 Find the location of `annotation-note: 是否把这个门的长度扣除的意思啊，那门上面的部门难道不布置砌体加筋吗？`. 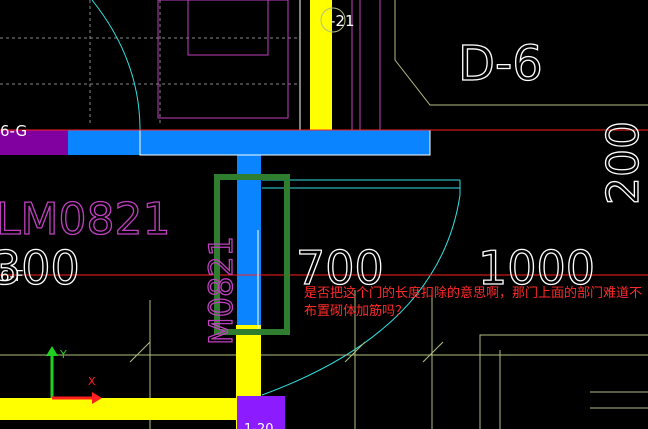

annotation-note: 是否把这个门的长度扣除的意思啊，那门上面的部门难道不布置砌体加筋吗？ is located at coordinates (473, 302).